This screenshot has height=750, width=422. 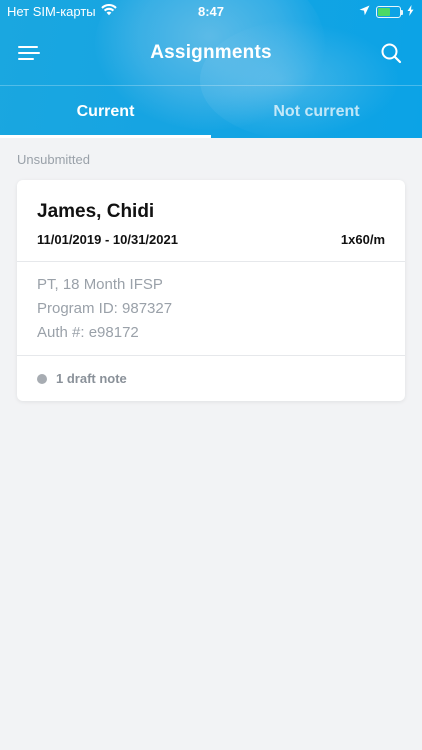 What do you see at coordinates (105, 308) in the screenshot?
I see `program-id: Program ID: 987327` at bounding box center [105, 308].